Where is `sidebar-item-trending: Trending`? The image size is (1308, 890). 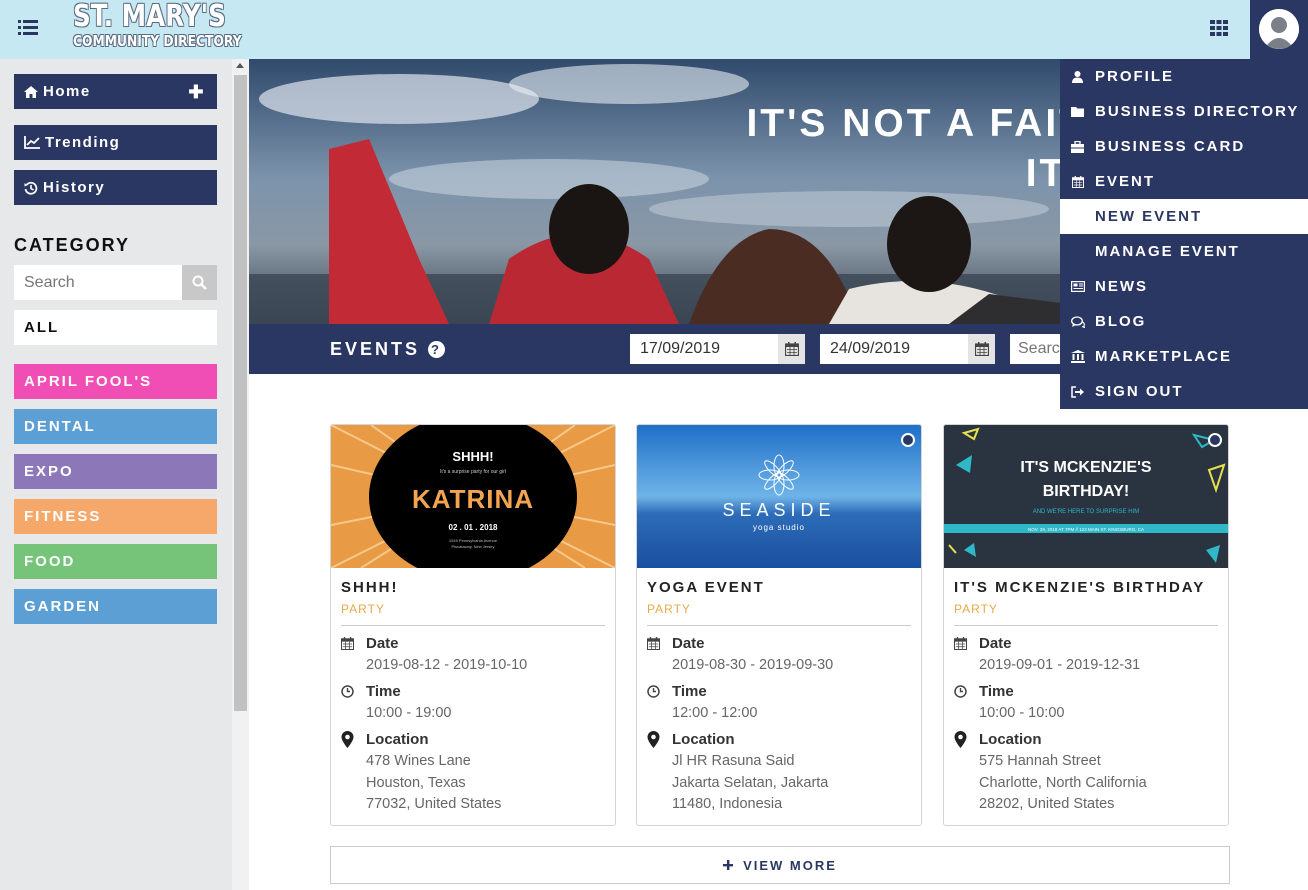 sidebar-item-trending: Trending is located at coordinates (115, 142).